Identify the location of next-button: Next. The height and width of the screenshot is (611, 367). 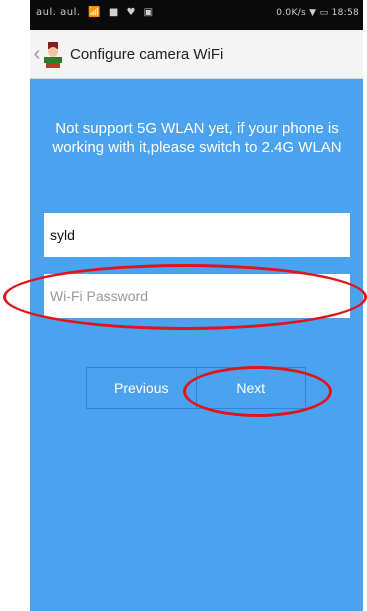
(250, 388).